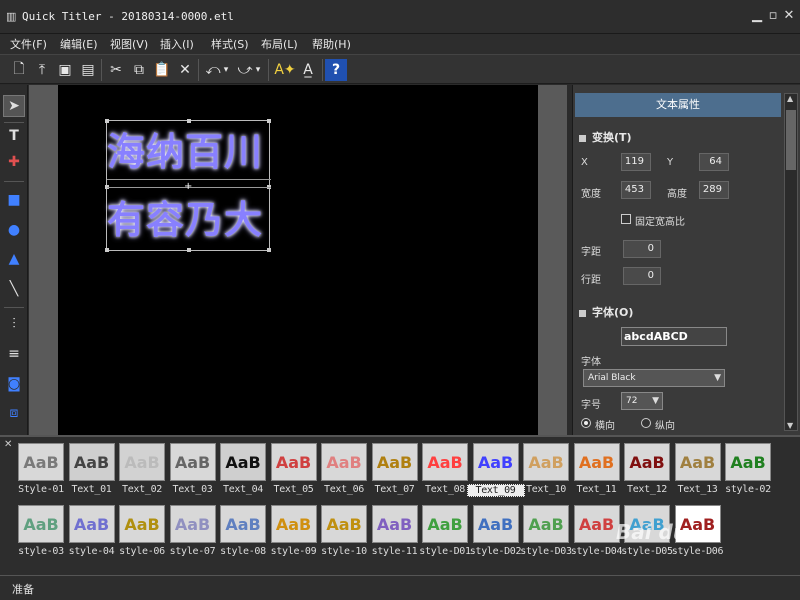  I want to click on distribute-tool-icon: ≡, so click(14, 354).